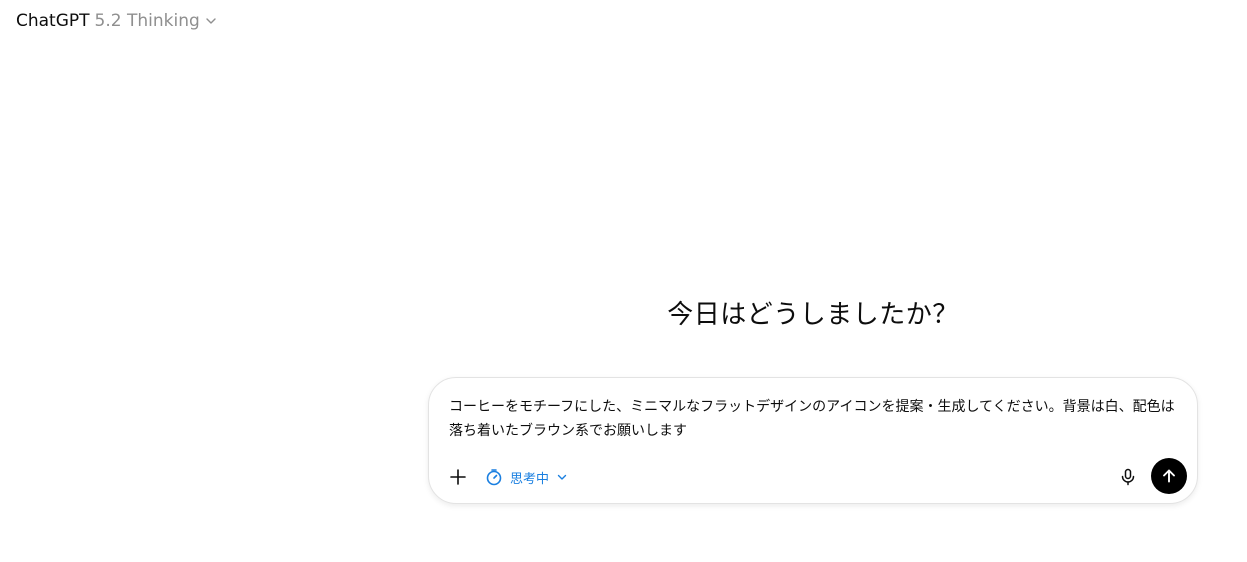  Describe the element at coordinates (494, 477) in the screenshot. I see `timer-icon` at that location.